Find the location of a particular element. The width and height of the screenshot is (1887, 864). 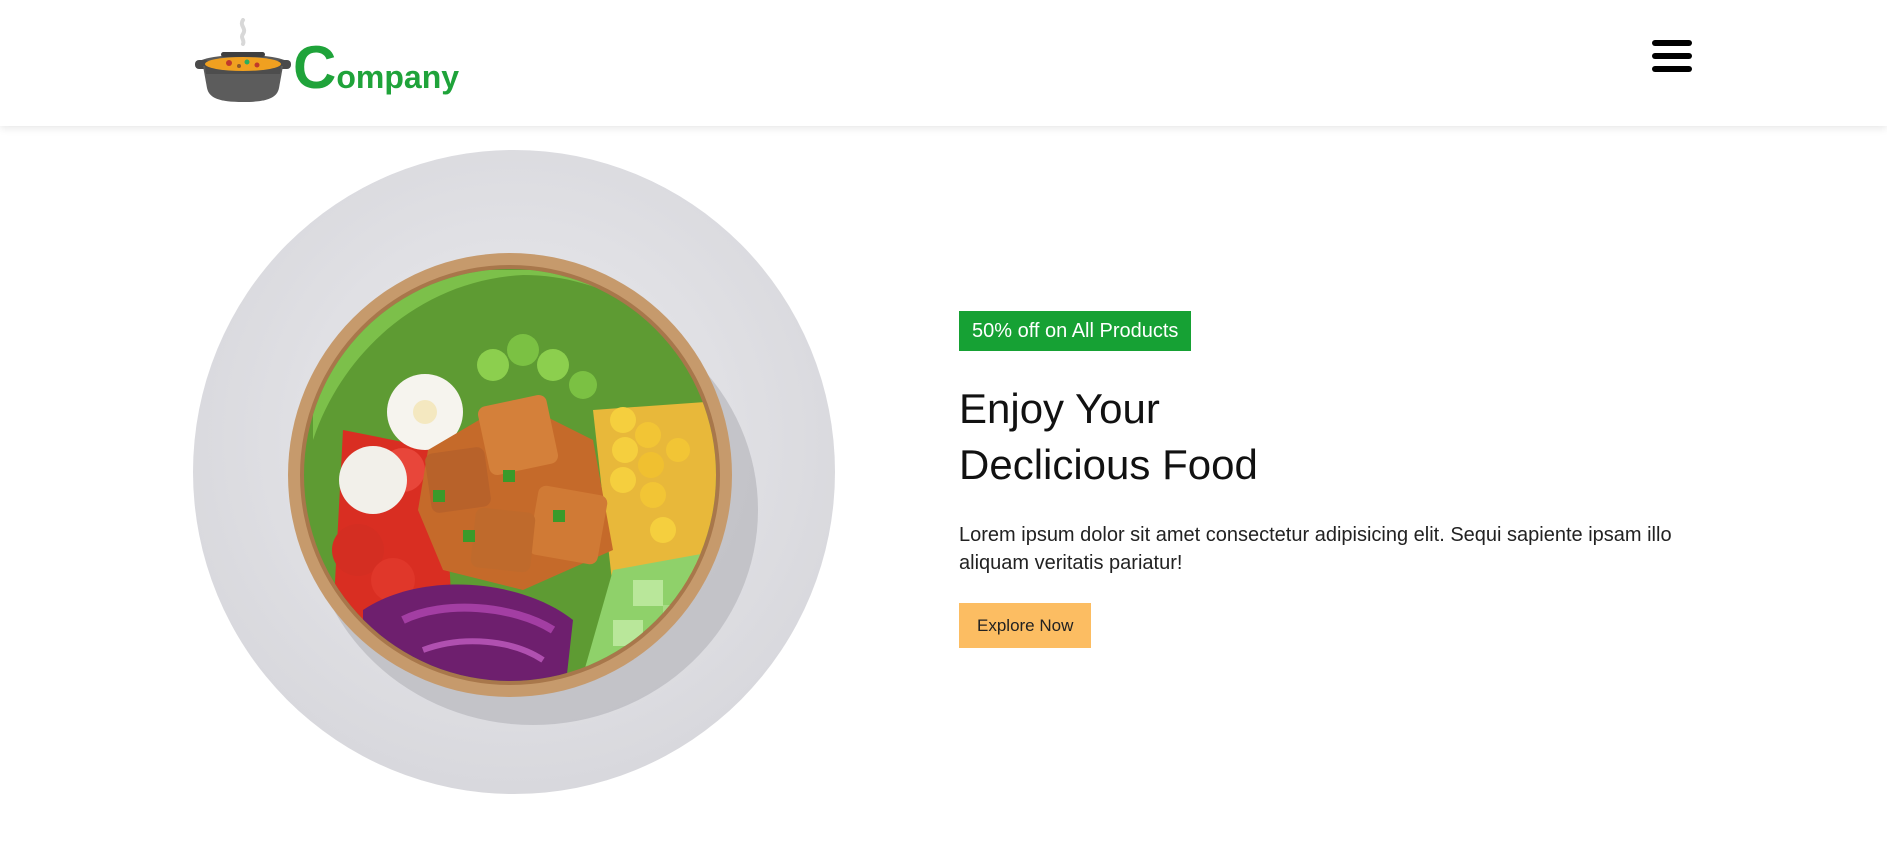

soup-pot-icon is located at coordinates (243, 60).